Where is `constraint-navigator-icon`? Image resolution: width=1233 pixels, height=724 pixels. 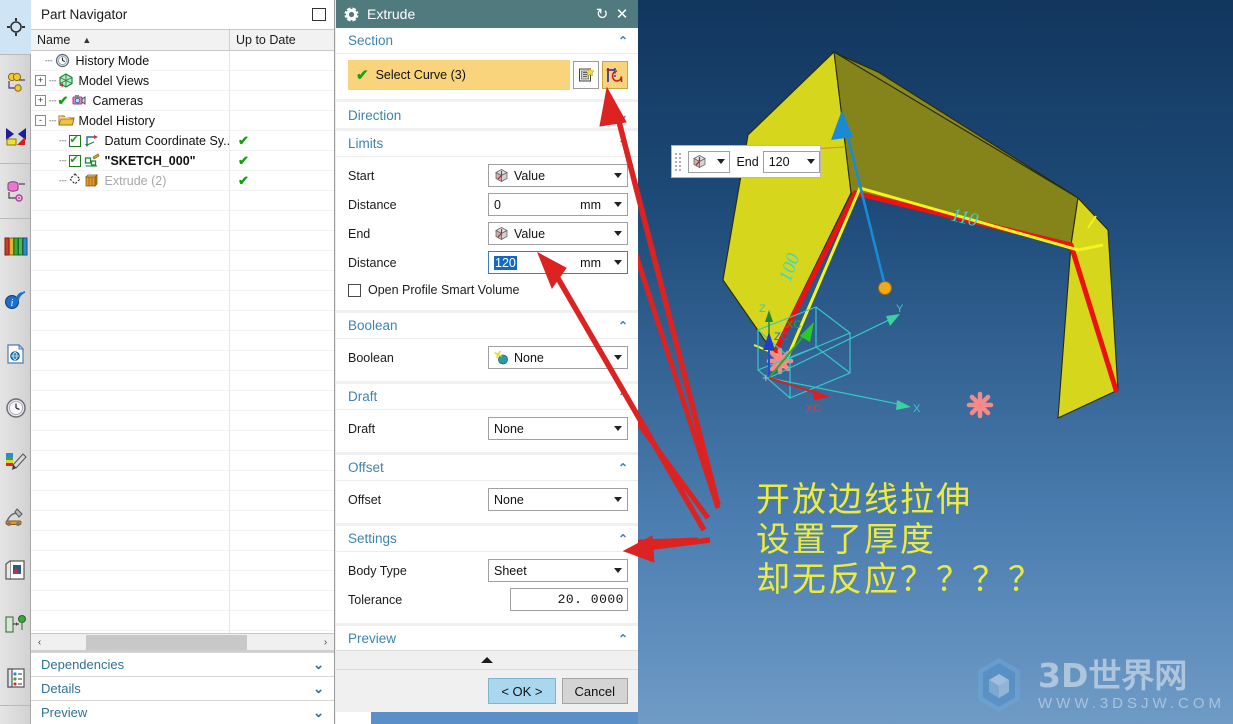 constraint-navigator-icon is located at coordinates (15, 82).